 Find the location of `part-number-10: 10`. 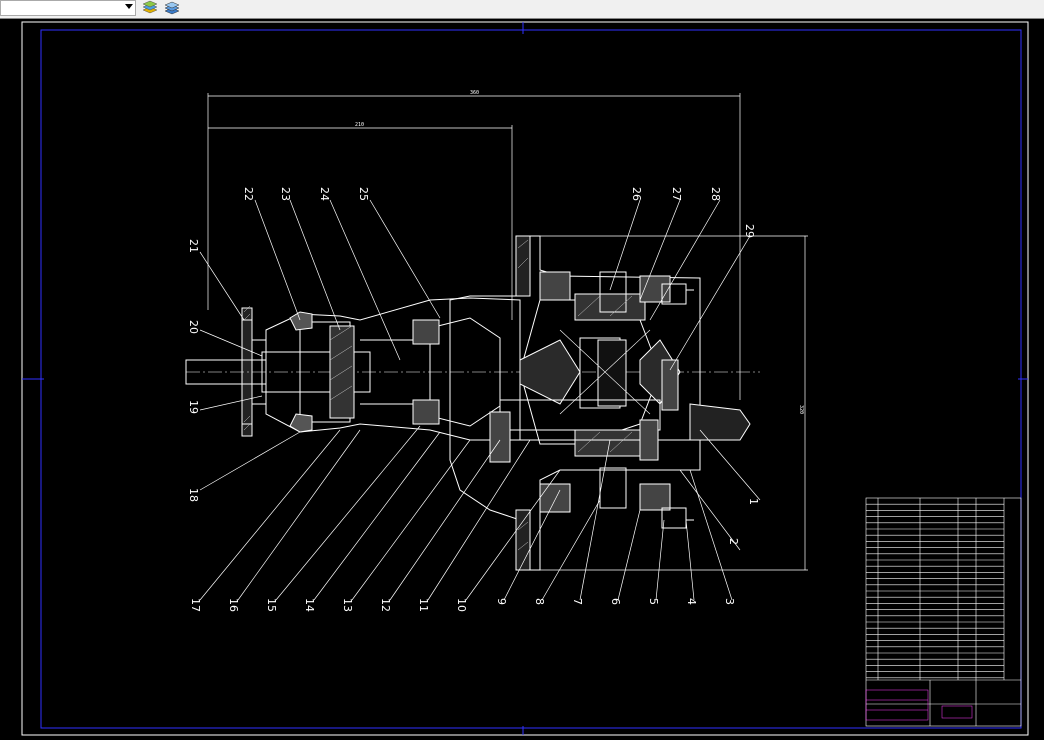

part-number-10: 10 is located at coordinates (461, 605).